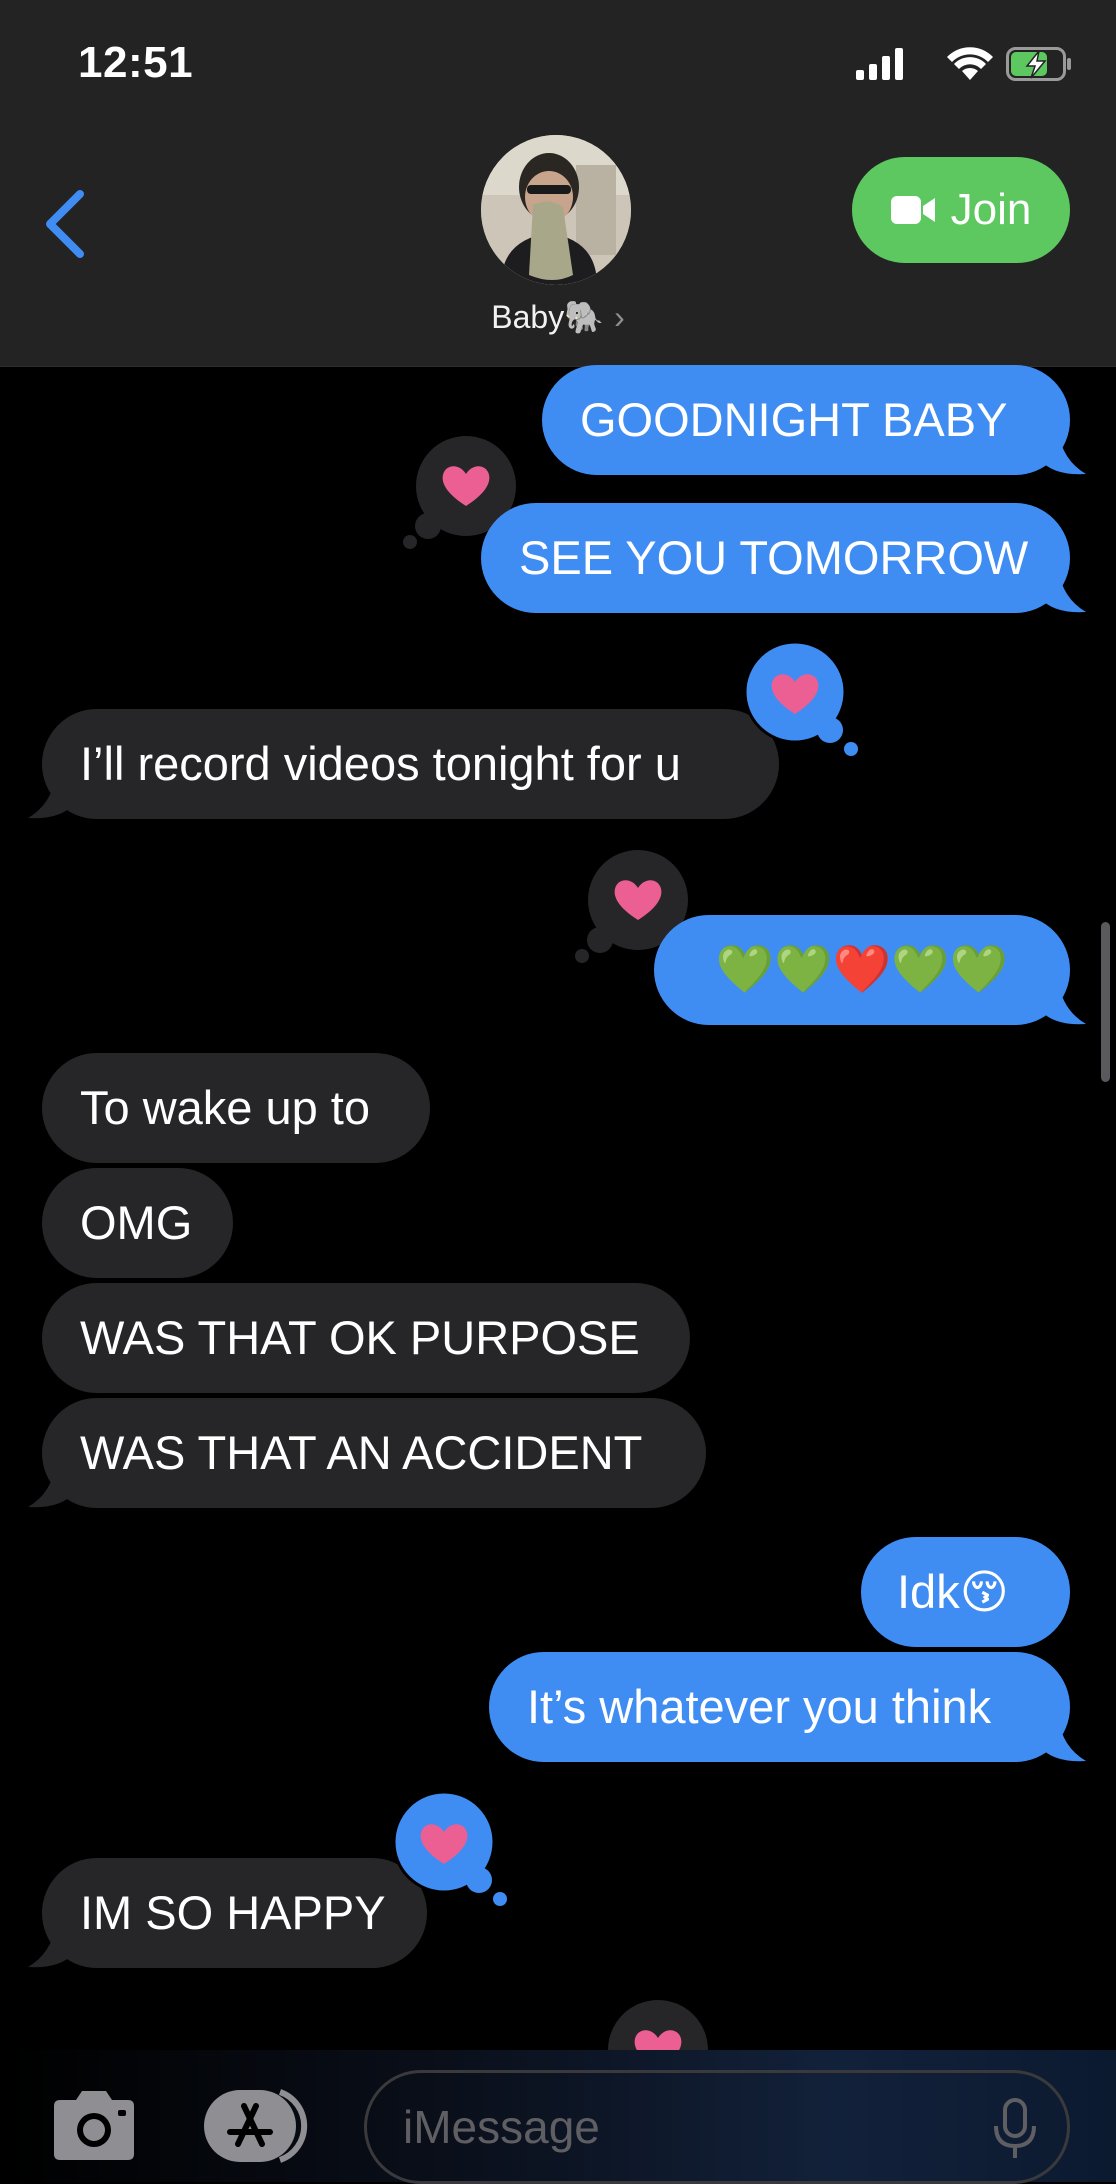  I want to click on video-camera-icon, so click(912, 210).